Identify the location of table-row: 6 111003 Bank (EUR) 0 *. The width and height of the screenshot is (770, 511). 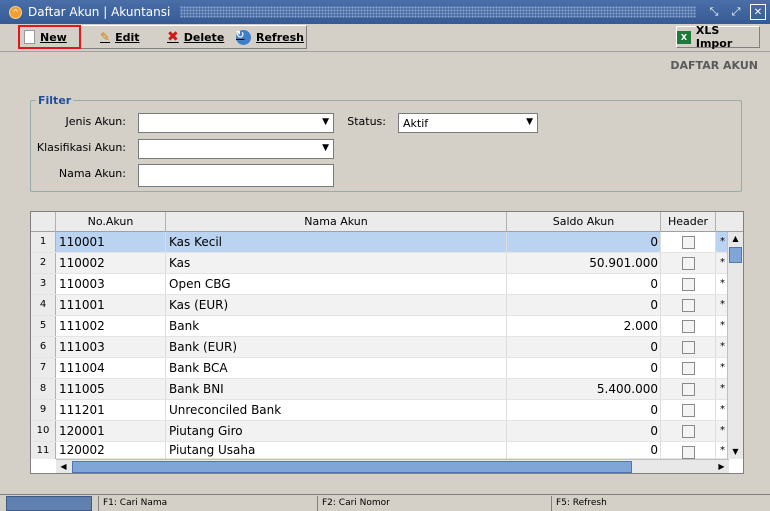
(380, 347).